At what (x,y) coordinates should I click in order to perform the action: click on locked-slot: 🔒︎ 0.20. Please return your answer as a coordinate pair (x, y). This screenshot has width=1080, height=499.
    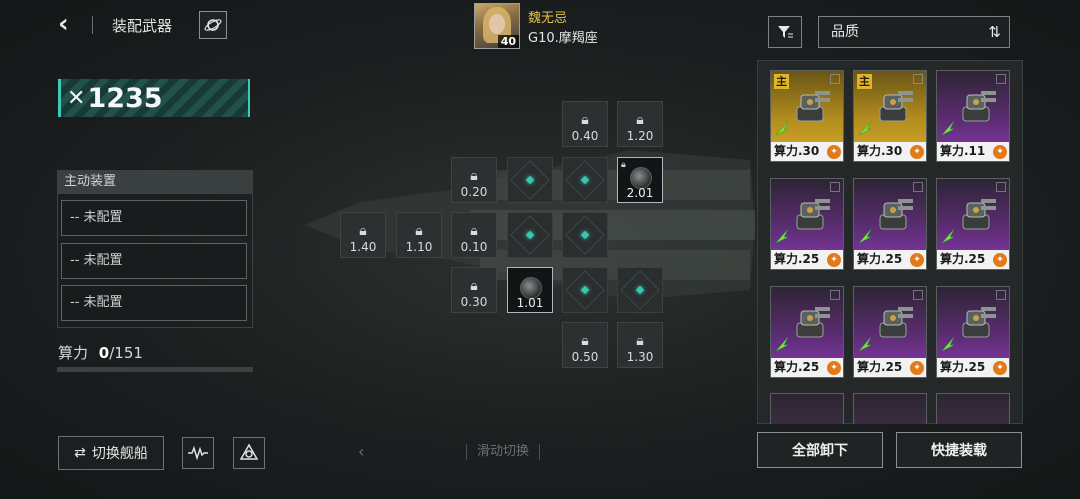
    Looking at the image, I should click on (474, 180).